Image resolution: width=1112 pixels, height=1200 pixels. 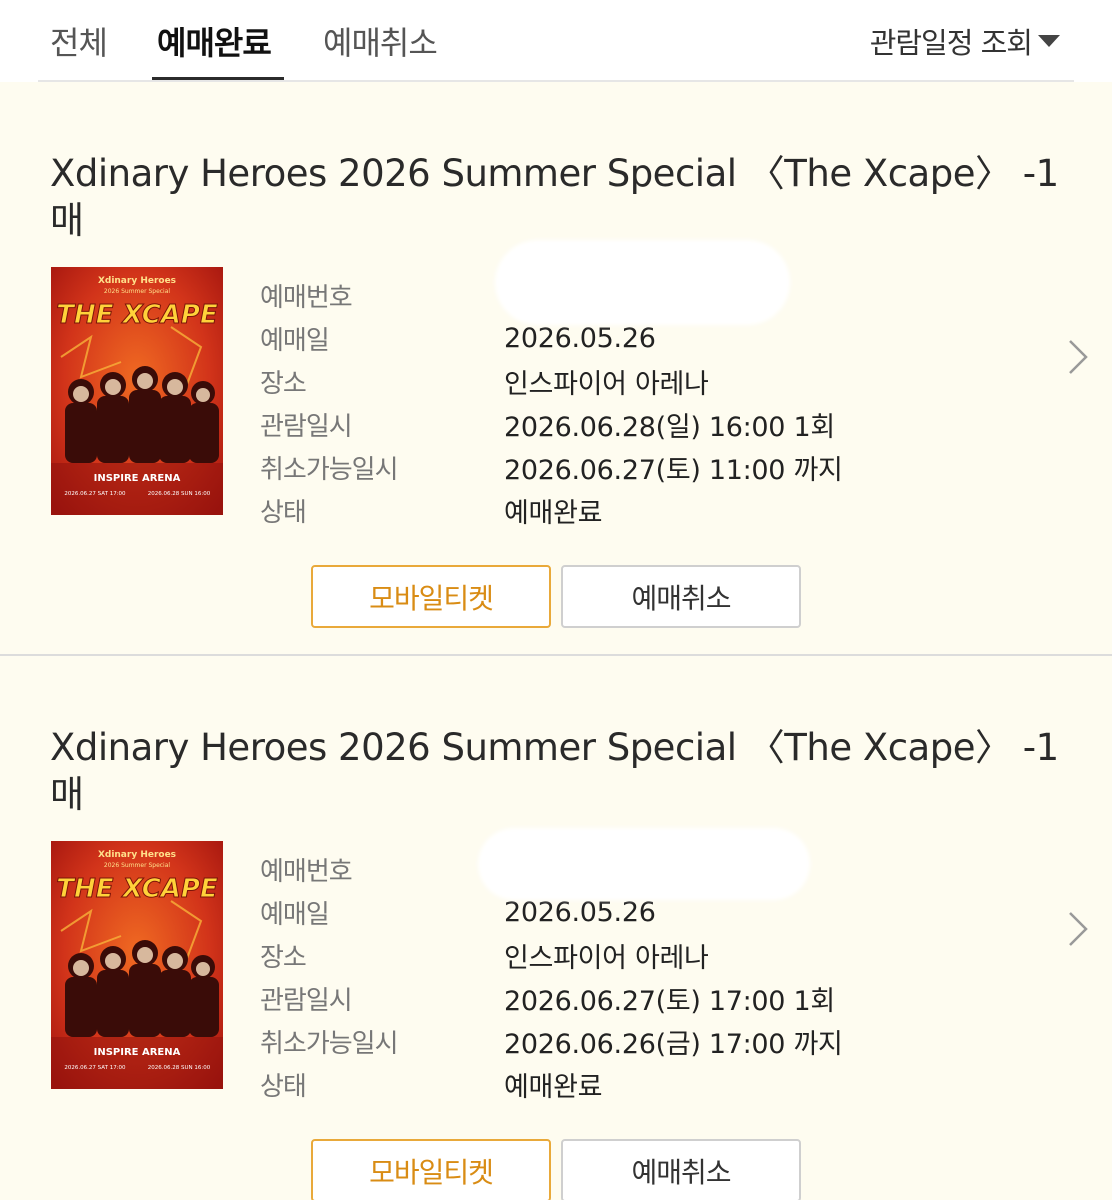 I want to click on caret-down-icon, so click(x=1049, y=41).